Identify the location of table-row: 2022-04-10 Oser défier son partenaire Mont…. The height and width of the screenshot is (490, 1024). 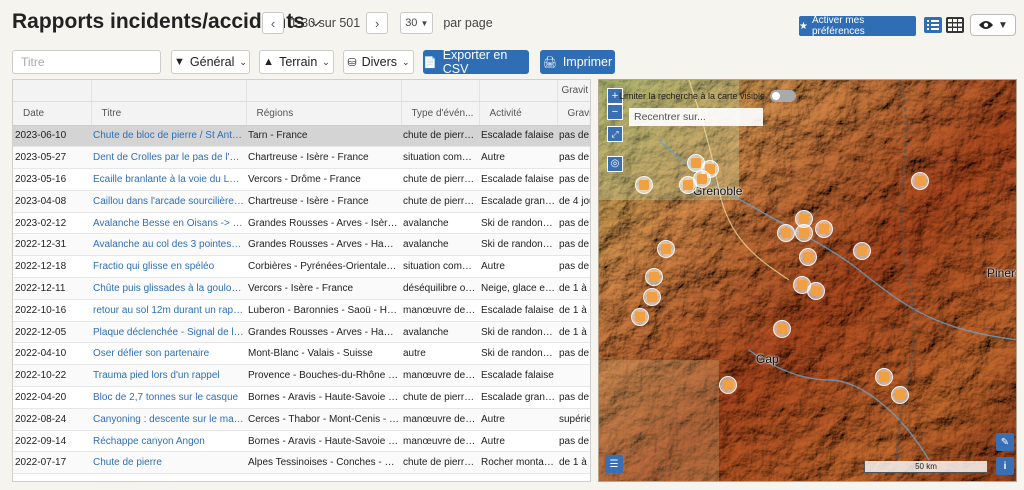
(301, 354).